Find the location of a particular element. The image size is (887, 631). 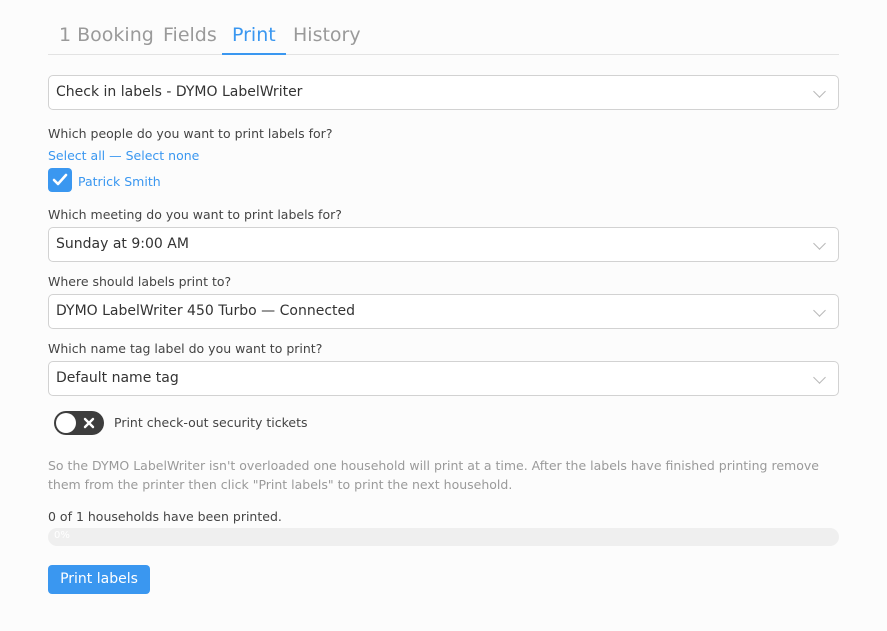

tab-fields: Fields is located at coordinates (190, 39).